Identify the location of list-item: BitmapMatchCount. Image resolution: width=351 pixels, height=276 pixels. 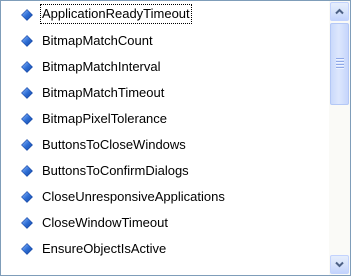
(164, 41).